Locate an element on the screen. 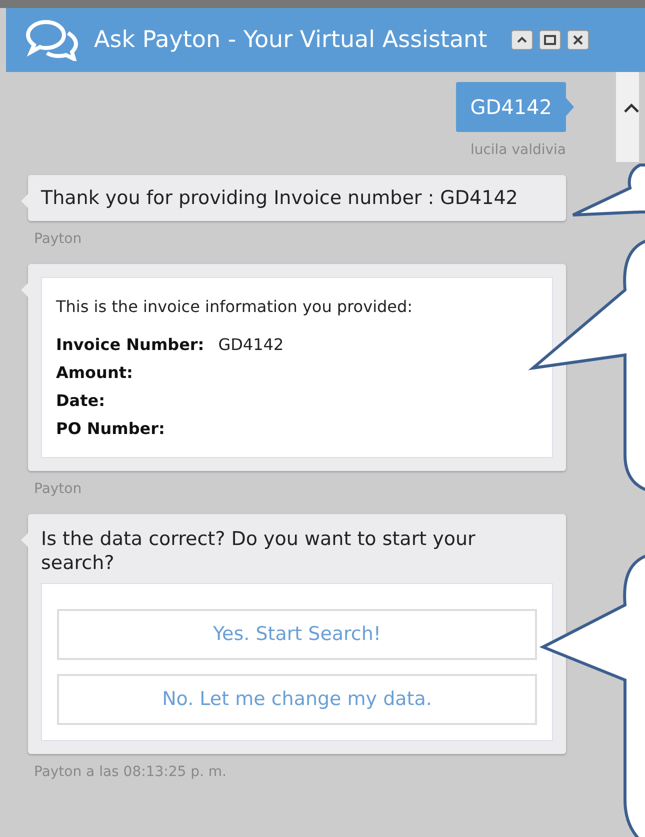 The image size is (645, 837). bubble-tail is located at coordinates (570, 107).